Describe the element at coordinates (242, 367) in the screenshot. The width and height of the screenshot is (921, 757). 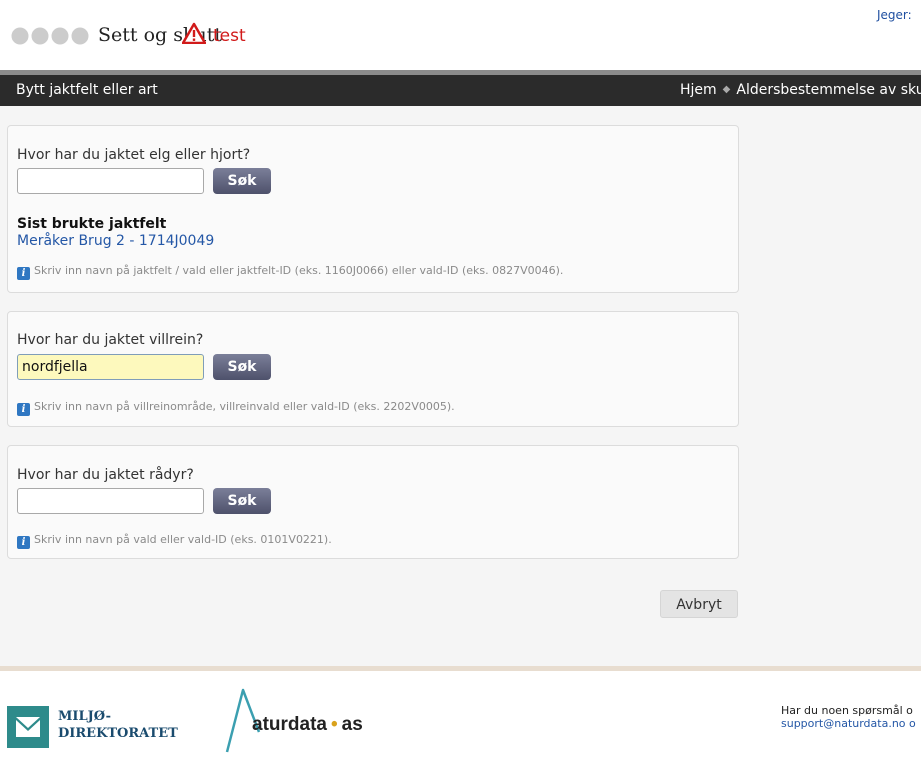
I see `search-button-villrein: Søk` at that location.